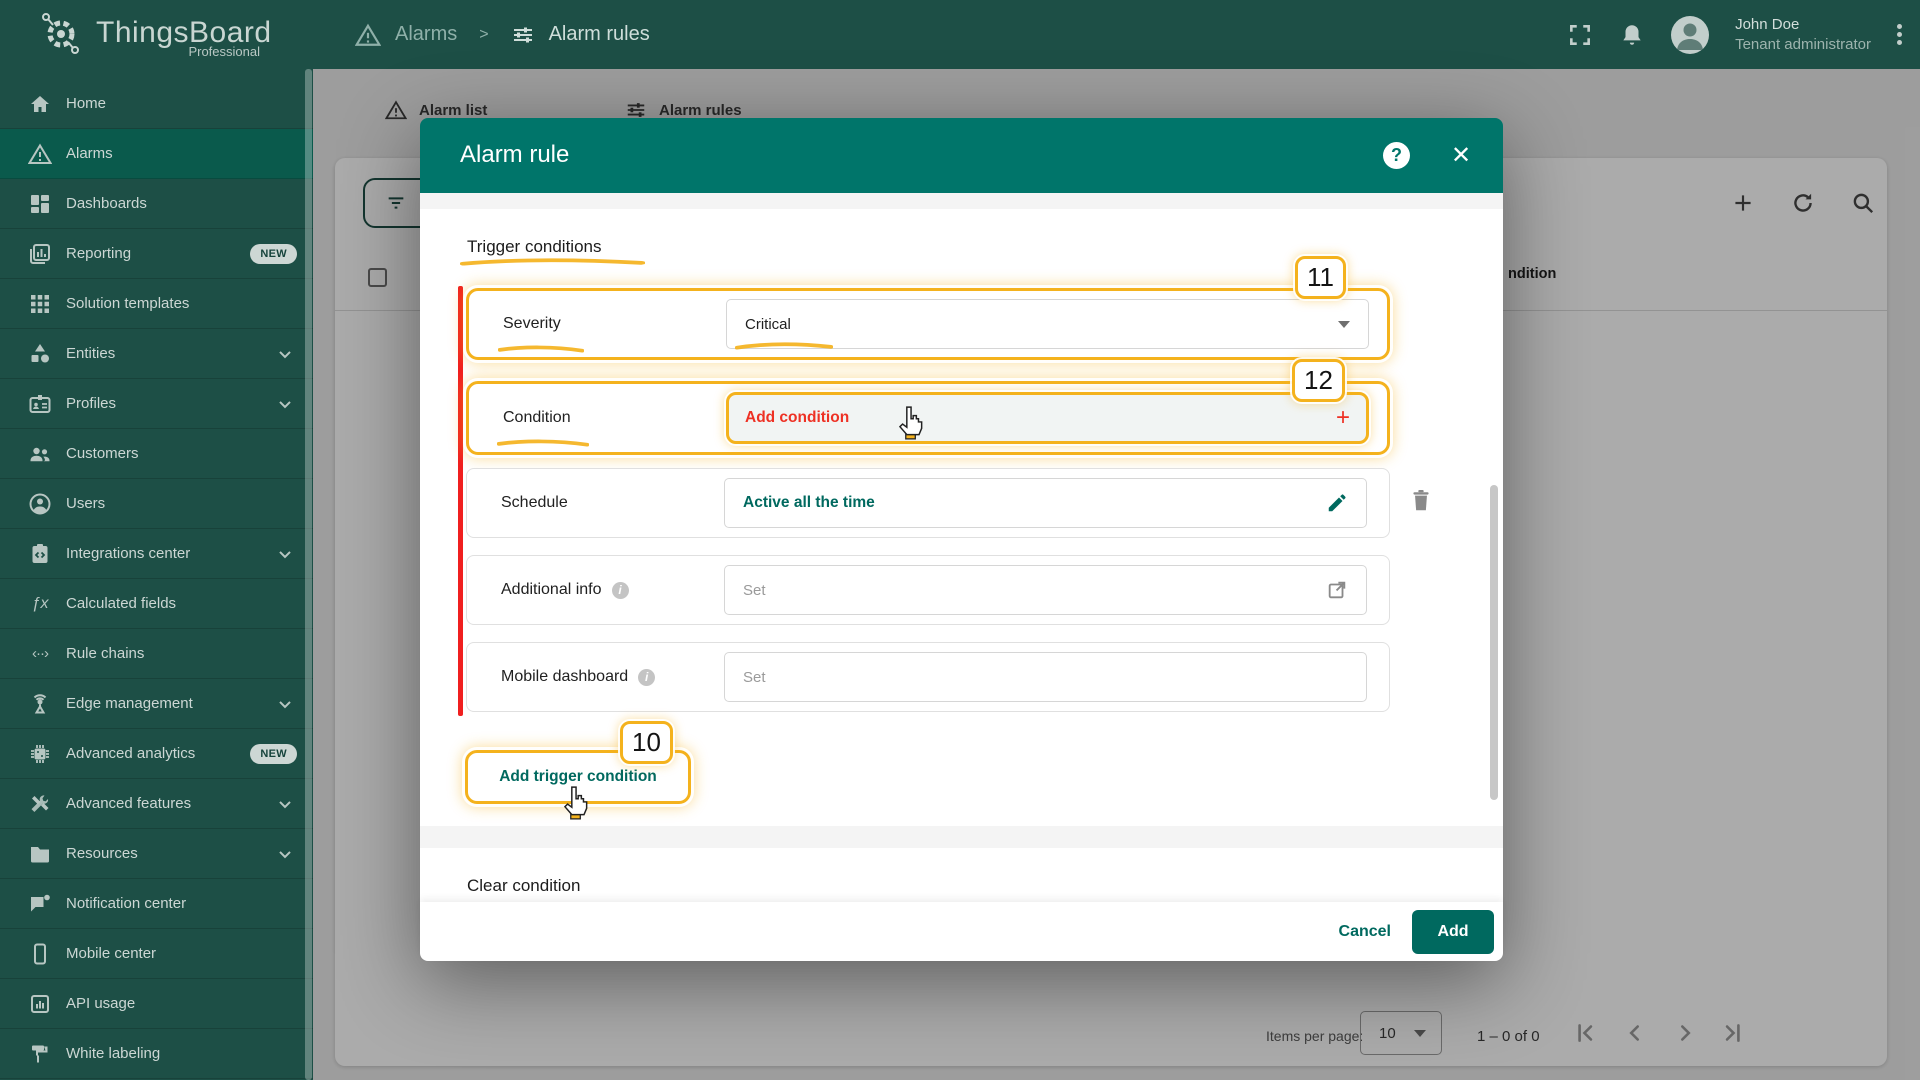 The width and height of the screenshot is (1920, 1080). Describe the element at coordinates (426, 34) in the screenshot. I see `breadcrumb-alarms: Alarms` at that location.